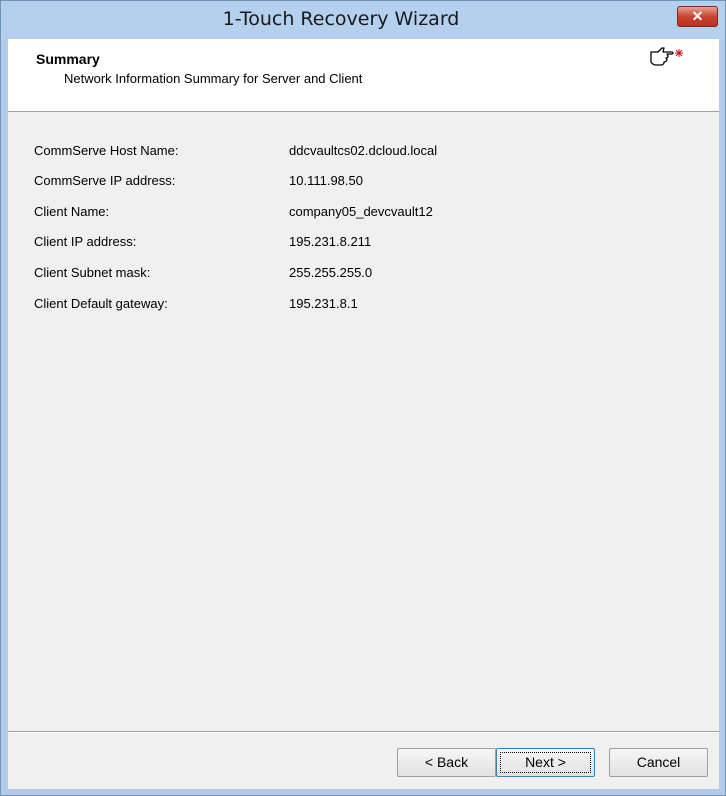  What do you see at coordinates (363, 306) in the screenshot?
I see `info-row-client-gateway: Client Default gateway: 195.231.8.1` at bounding box center [363, 306].